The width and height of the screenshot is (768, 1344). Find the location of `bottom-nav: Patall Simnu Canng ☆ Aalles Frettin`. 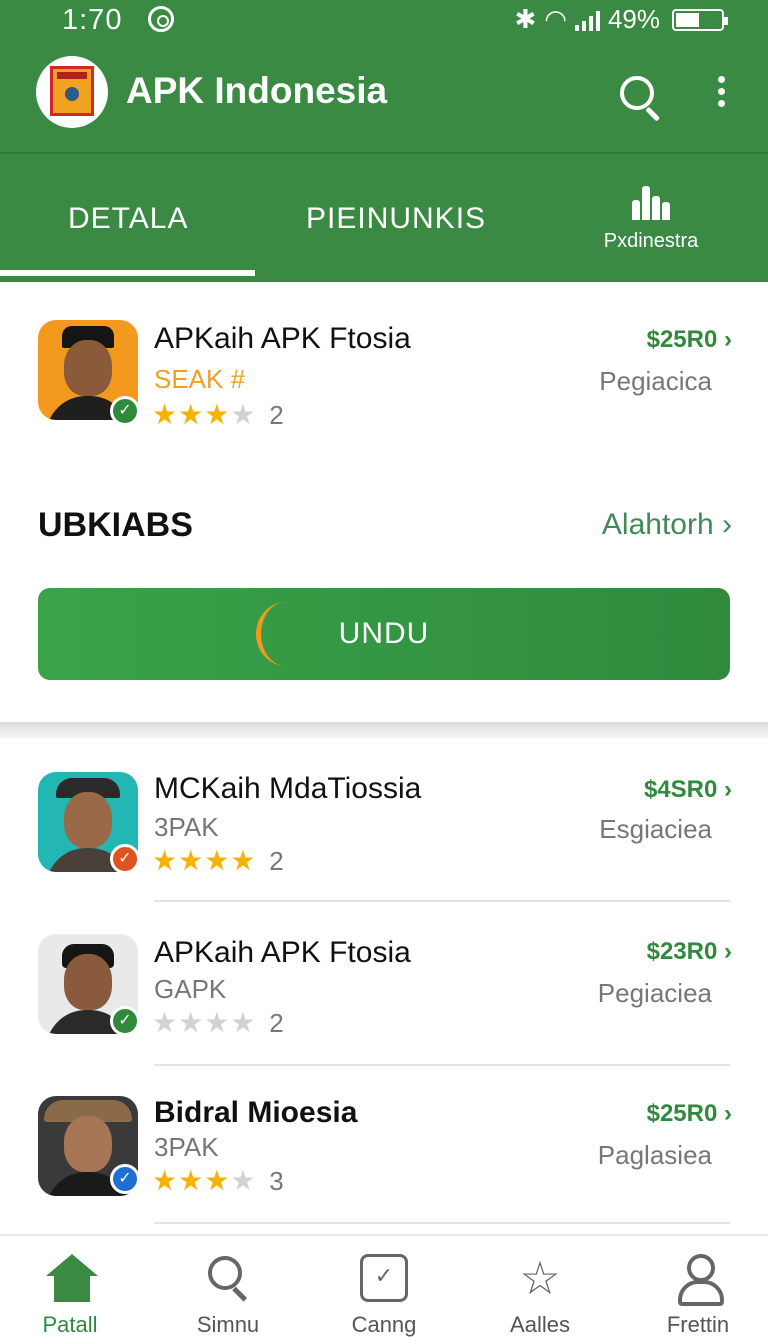

bottom-nav: Patall Simnu Canng ☆ Aalles Frettin is located at coordinates (384, 1289).